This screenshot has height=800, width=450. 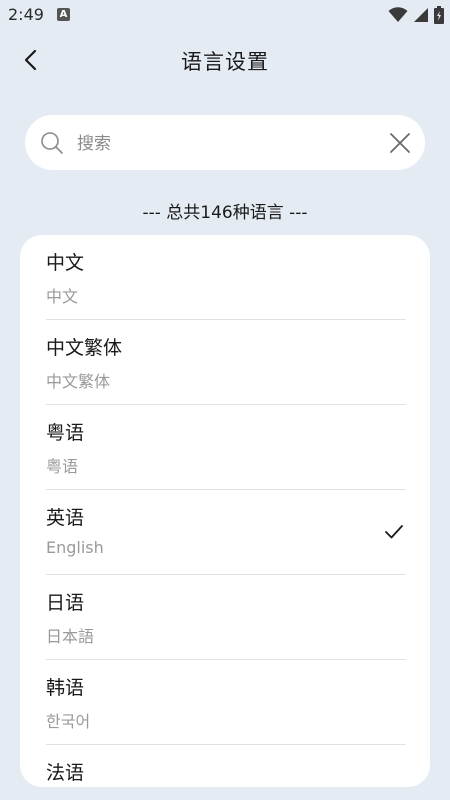 What do you see at coordinates (70, 636) in the screenshot?
I see `language-native-name: 日本語` at bounding box center [70, 636].